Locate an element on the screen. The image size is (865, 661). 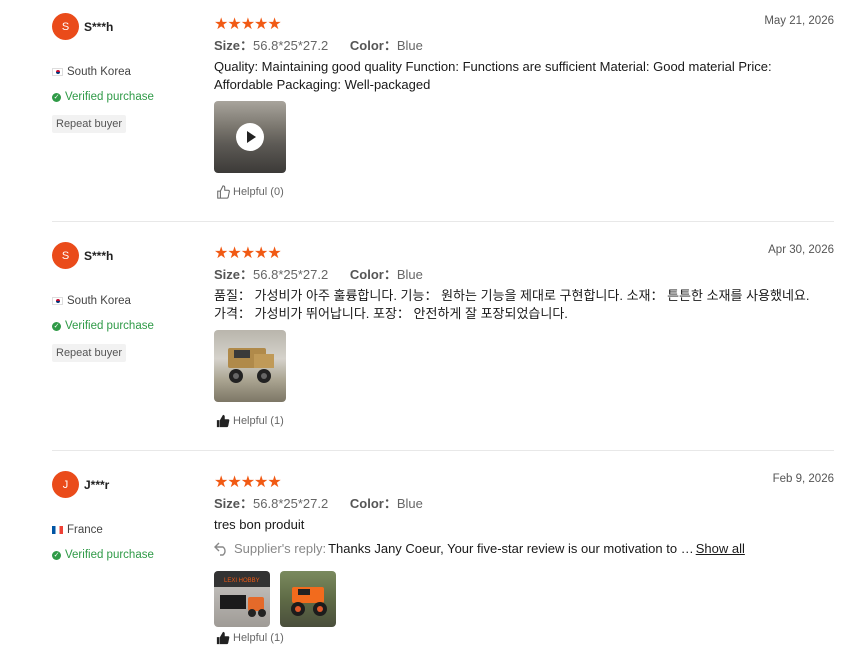
helpful-button: Helpful (0) is located at coordinates (250, 192).